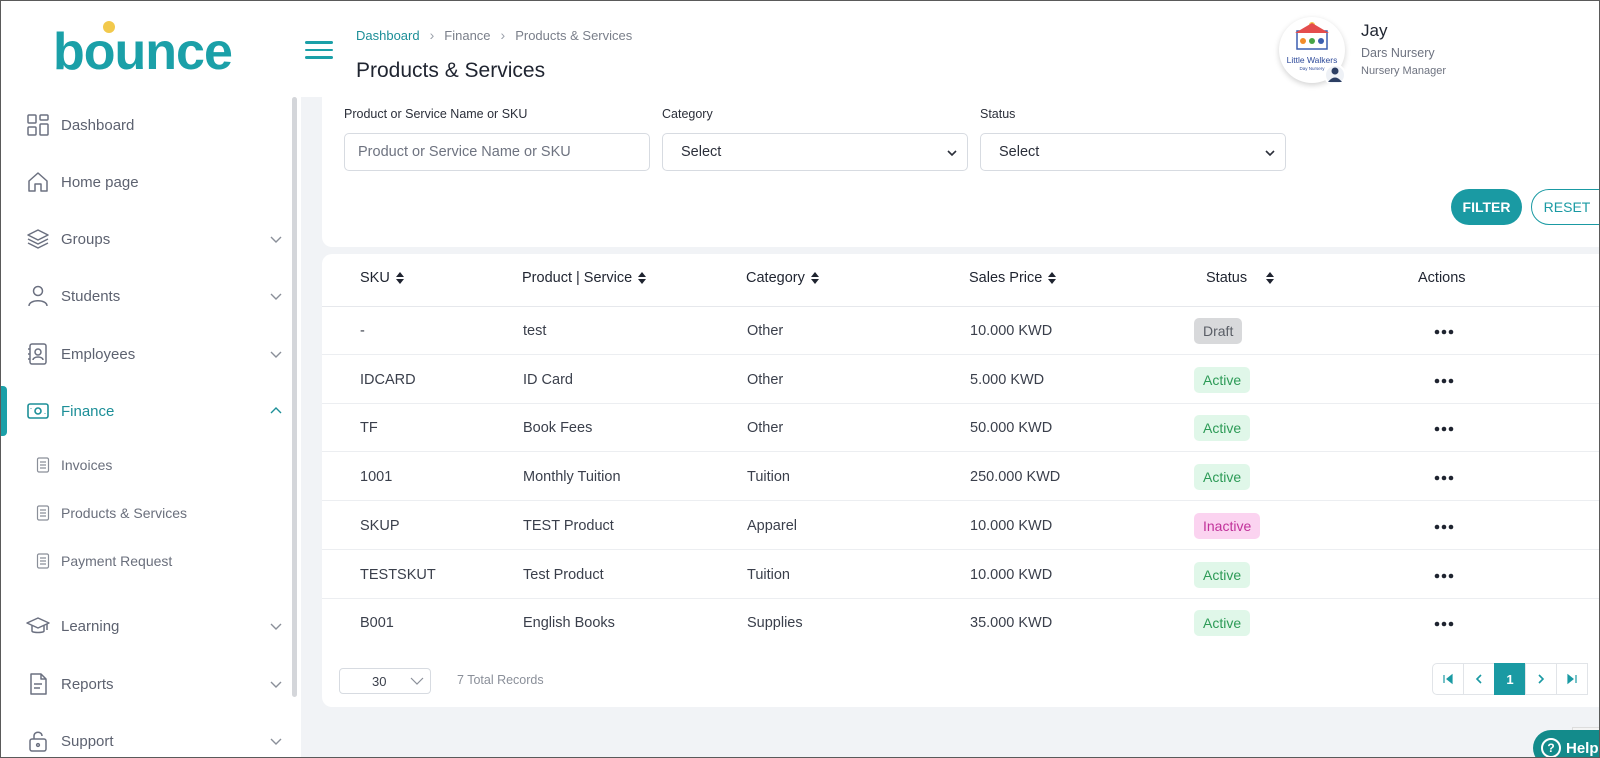 The width and height of the screenshot is (1600, 758). Describe the element at coordinates (436, 114) in the screenshot. I see `name-filter-label: Product or Service Name or SKU` at that location.